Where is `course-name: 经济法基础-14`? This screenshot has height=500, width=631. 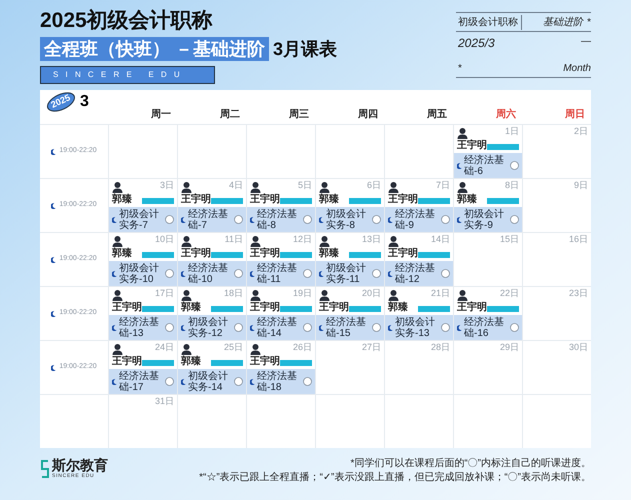
course-name: 经济法基础-14 is located at coordinates (277, 327).